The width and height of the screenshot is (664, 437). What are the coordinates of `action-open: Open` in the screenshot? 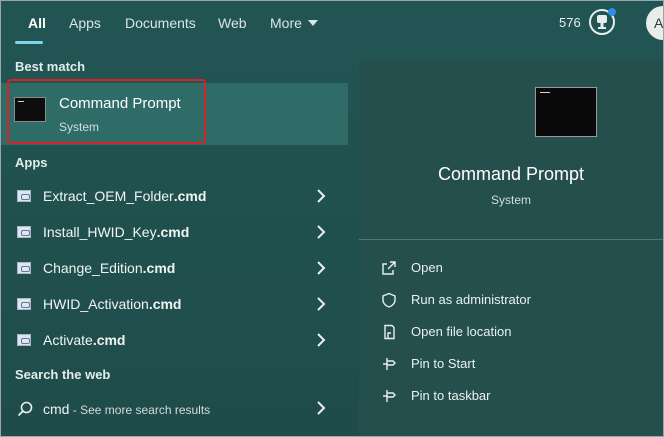 It's located at (516, 269).